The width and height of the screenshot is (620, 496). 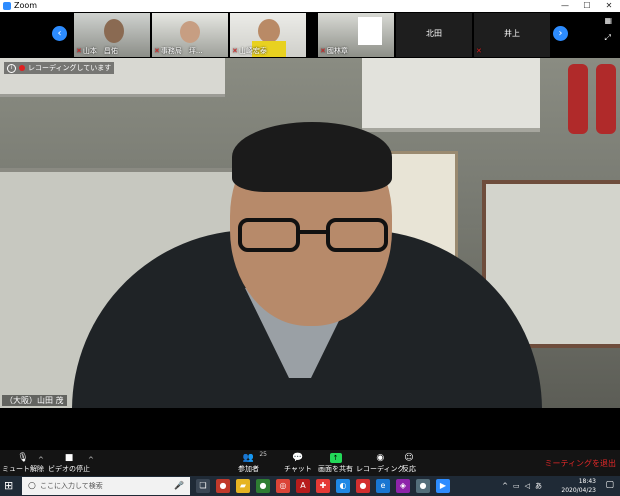 I want to click on share-screen-button: ↑ 画面を共有, so click(x=335, y=463).